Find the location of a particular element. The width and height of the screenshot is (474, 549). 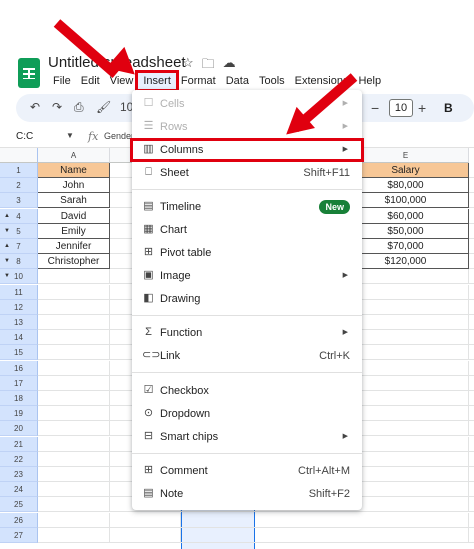

row-header: 26 is located at coordinates (19, 520).